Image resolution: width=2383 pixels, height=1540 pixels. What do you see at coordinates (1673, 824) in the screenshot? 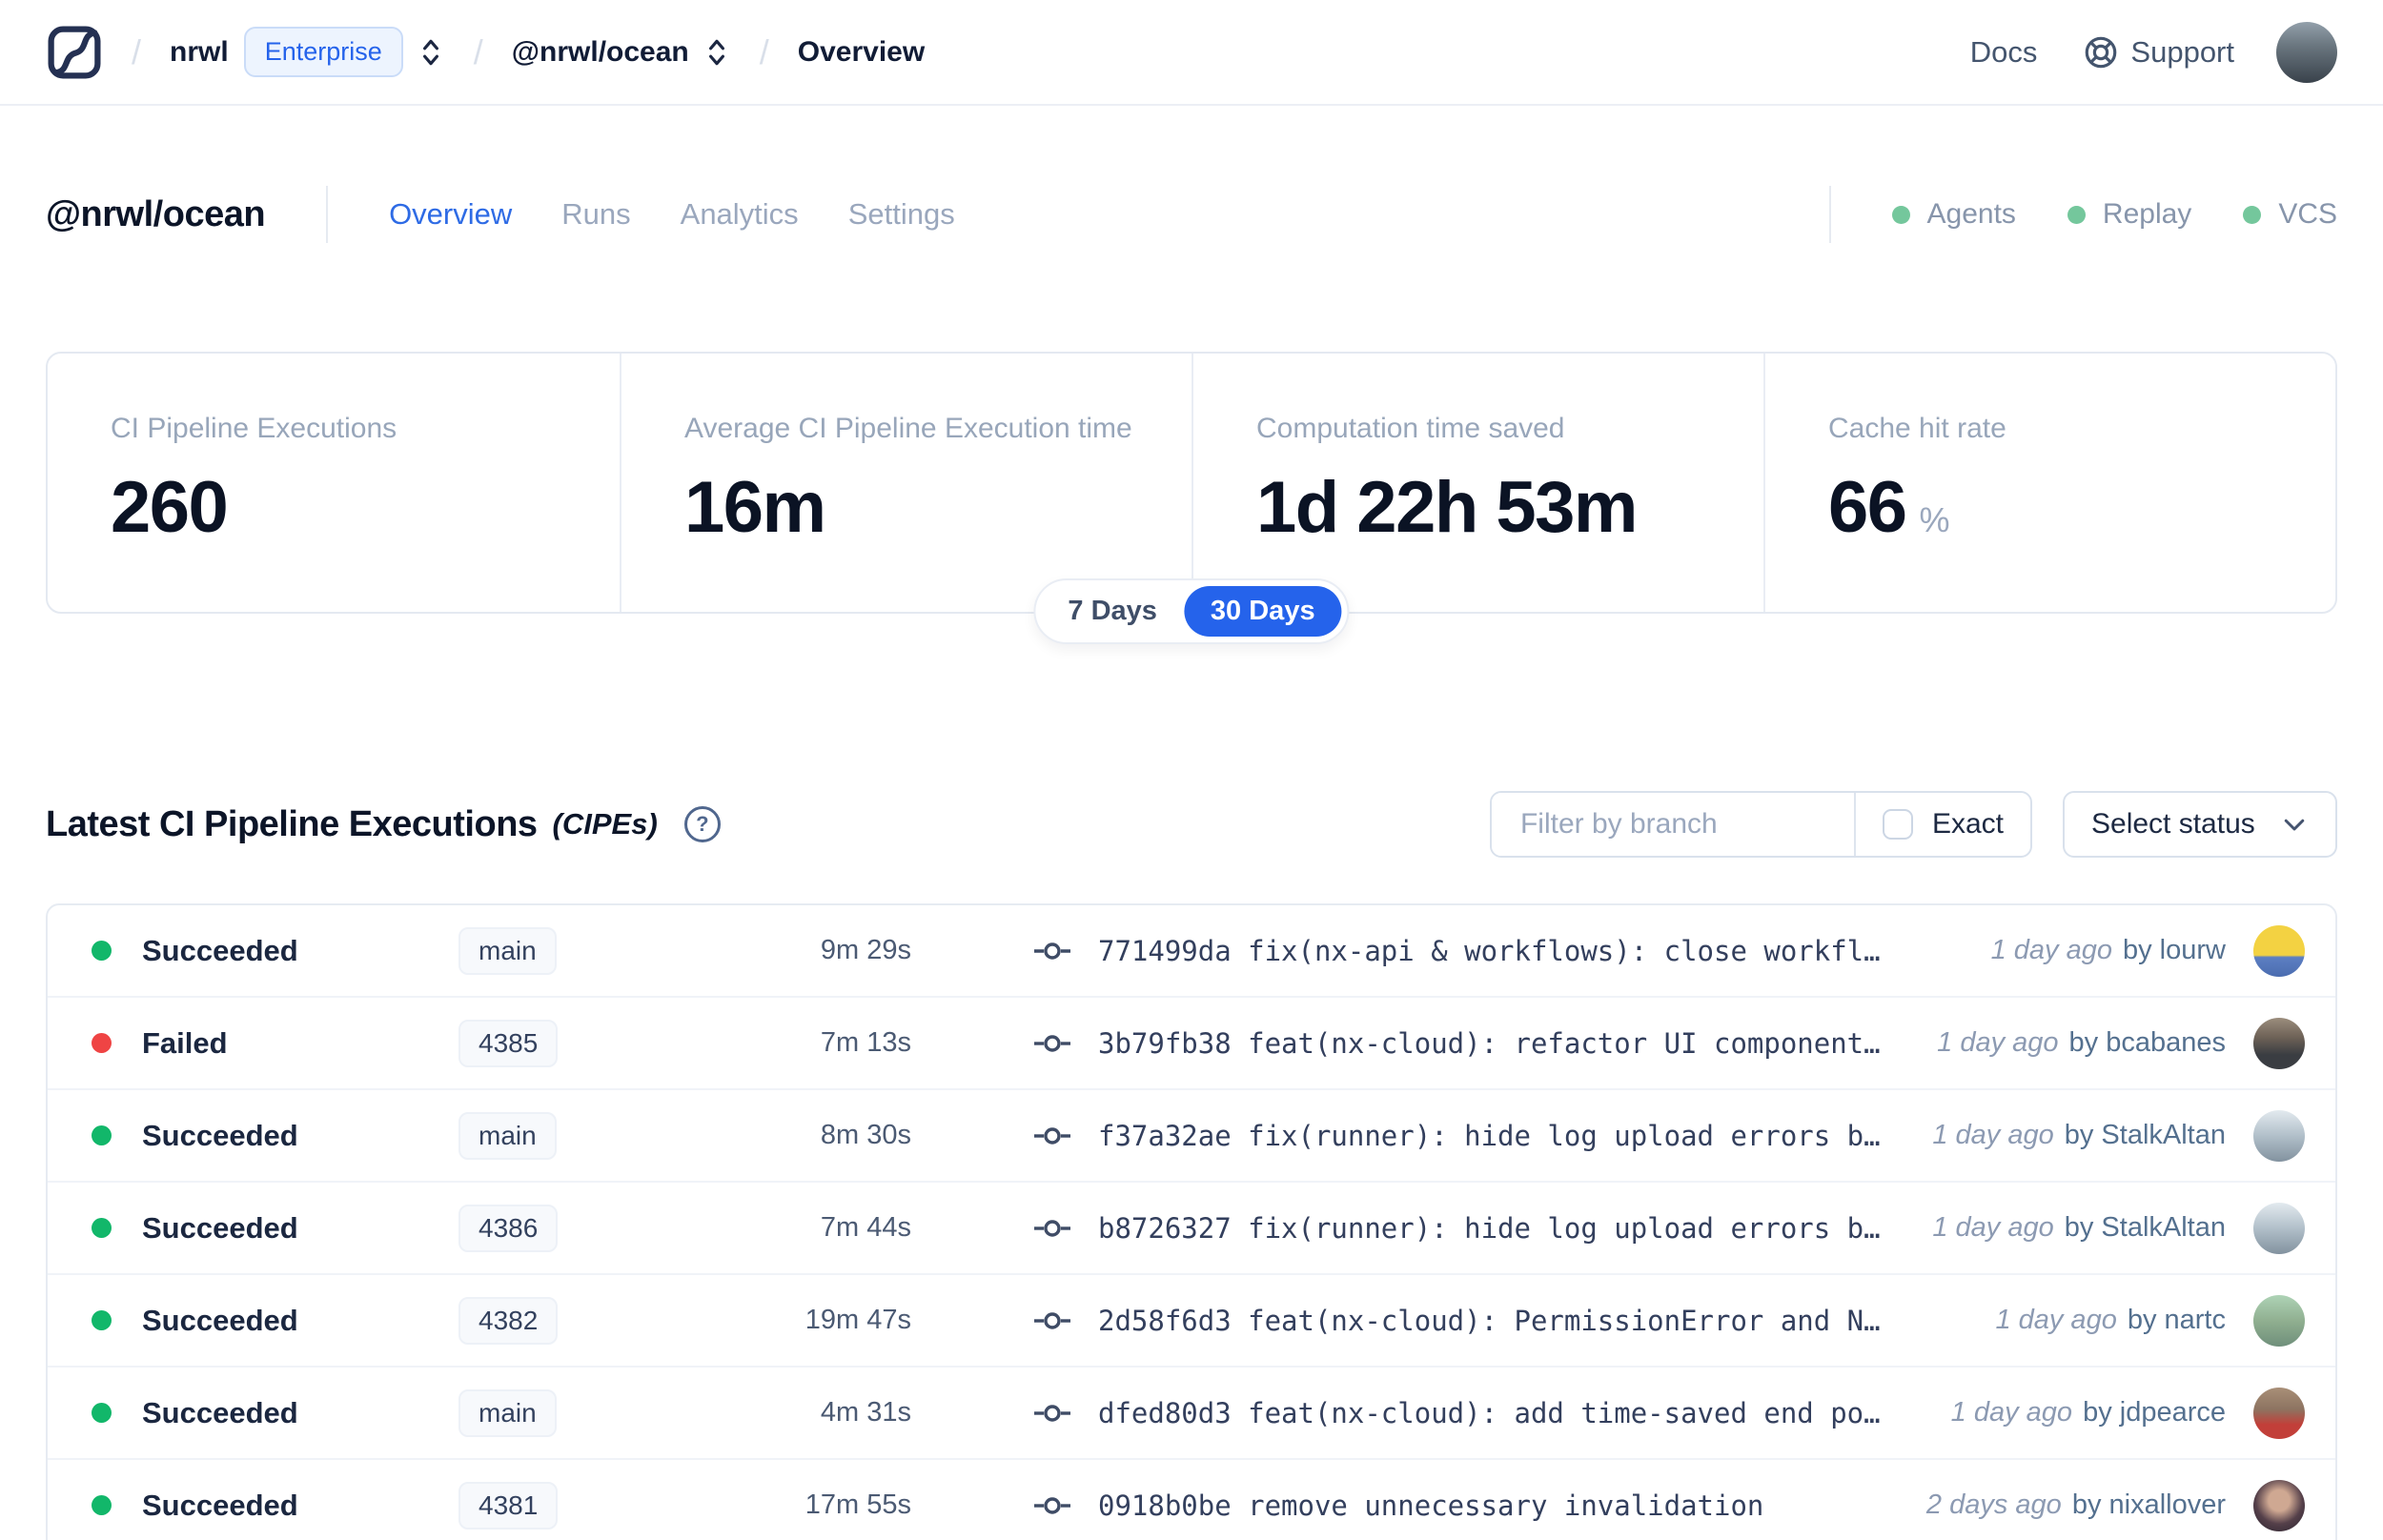
I see `branch-filter-input` at bounding box center [1673, 824].